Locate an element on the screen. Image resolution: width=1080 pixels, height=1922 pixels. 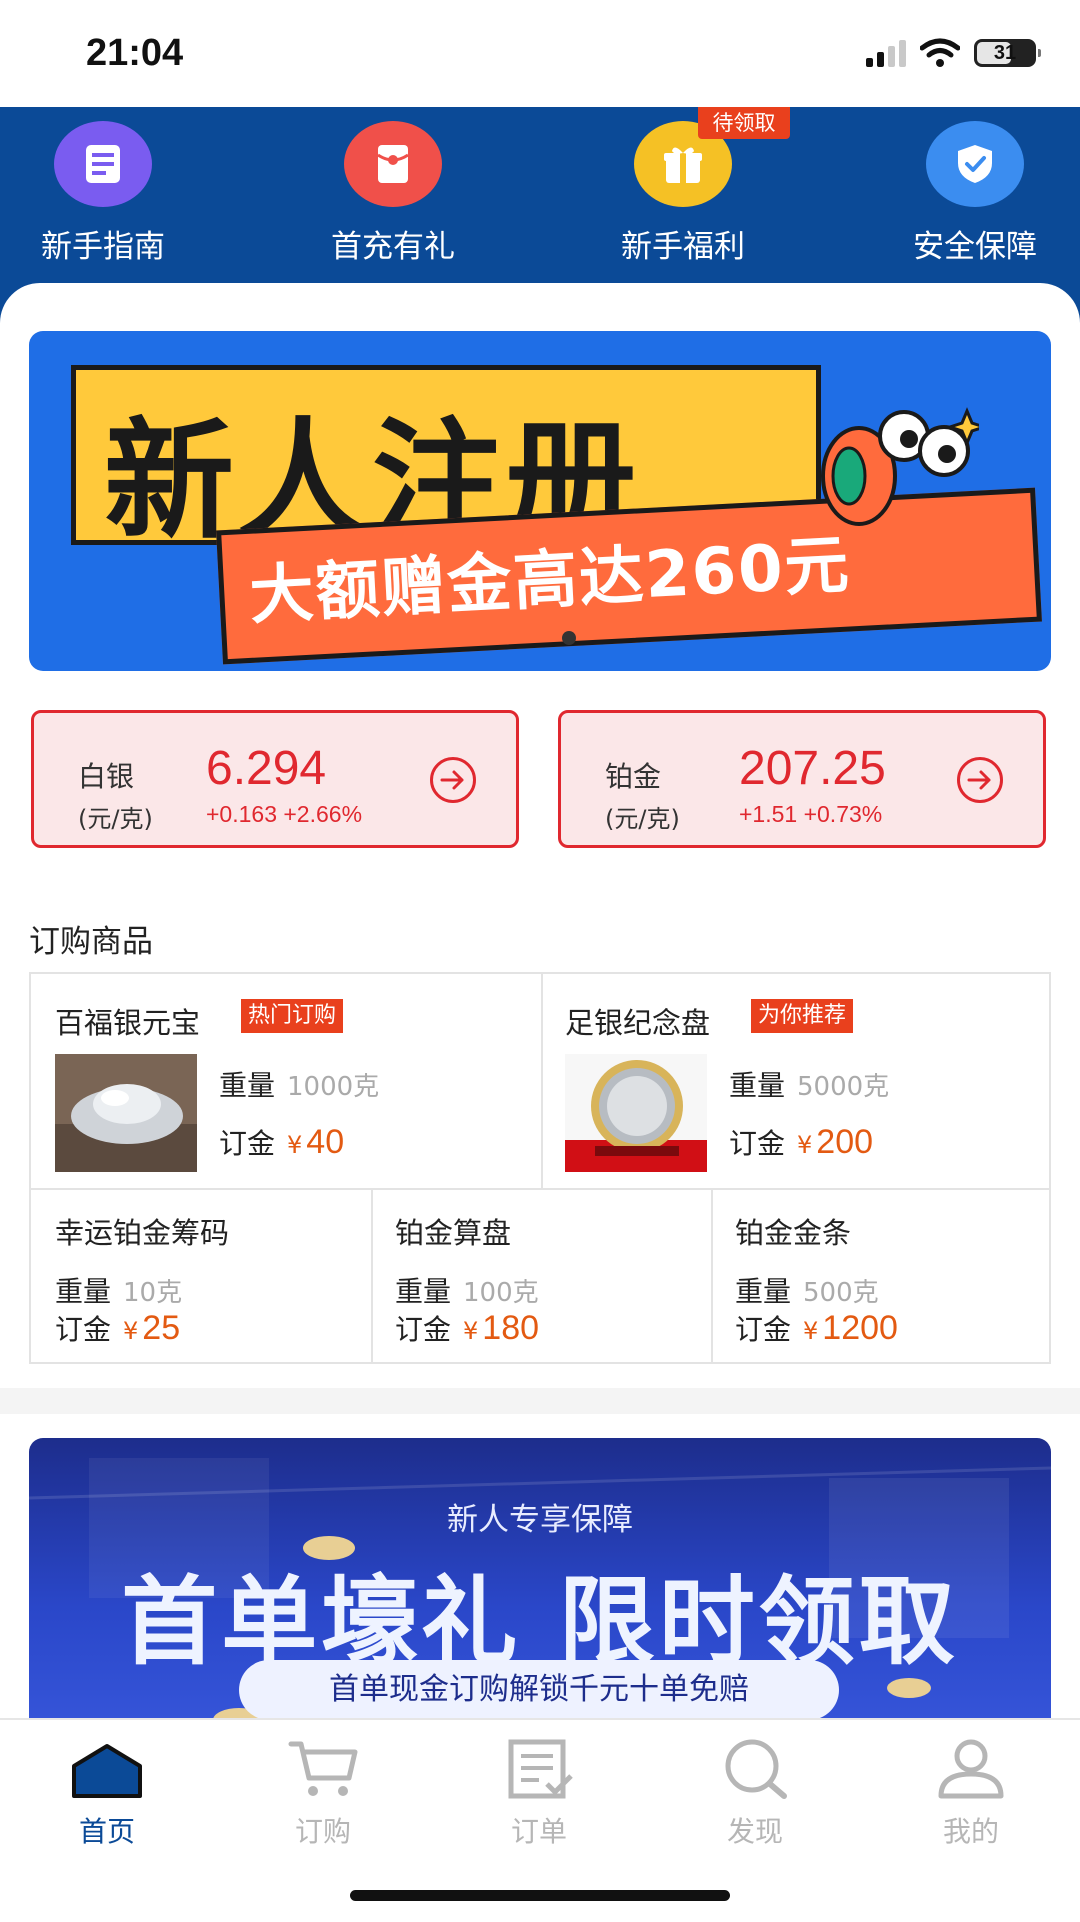
home-icon is located at coordinates (107, 1768).